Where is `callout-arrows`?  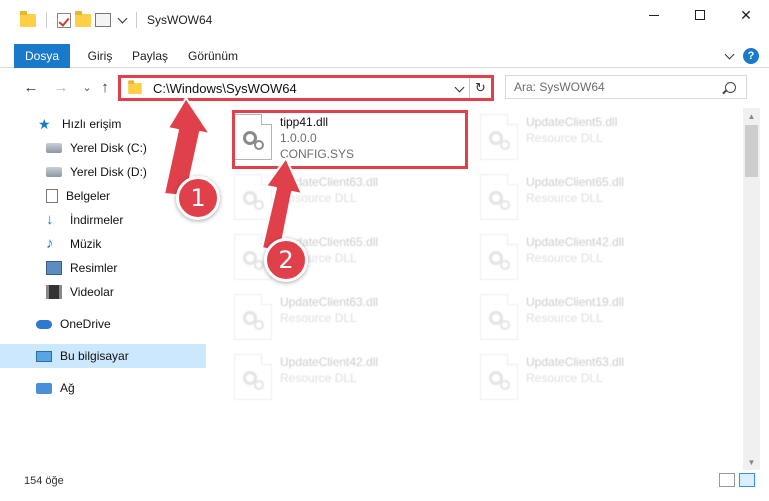
callout-arrows is located at coordinates (233, 175).